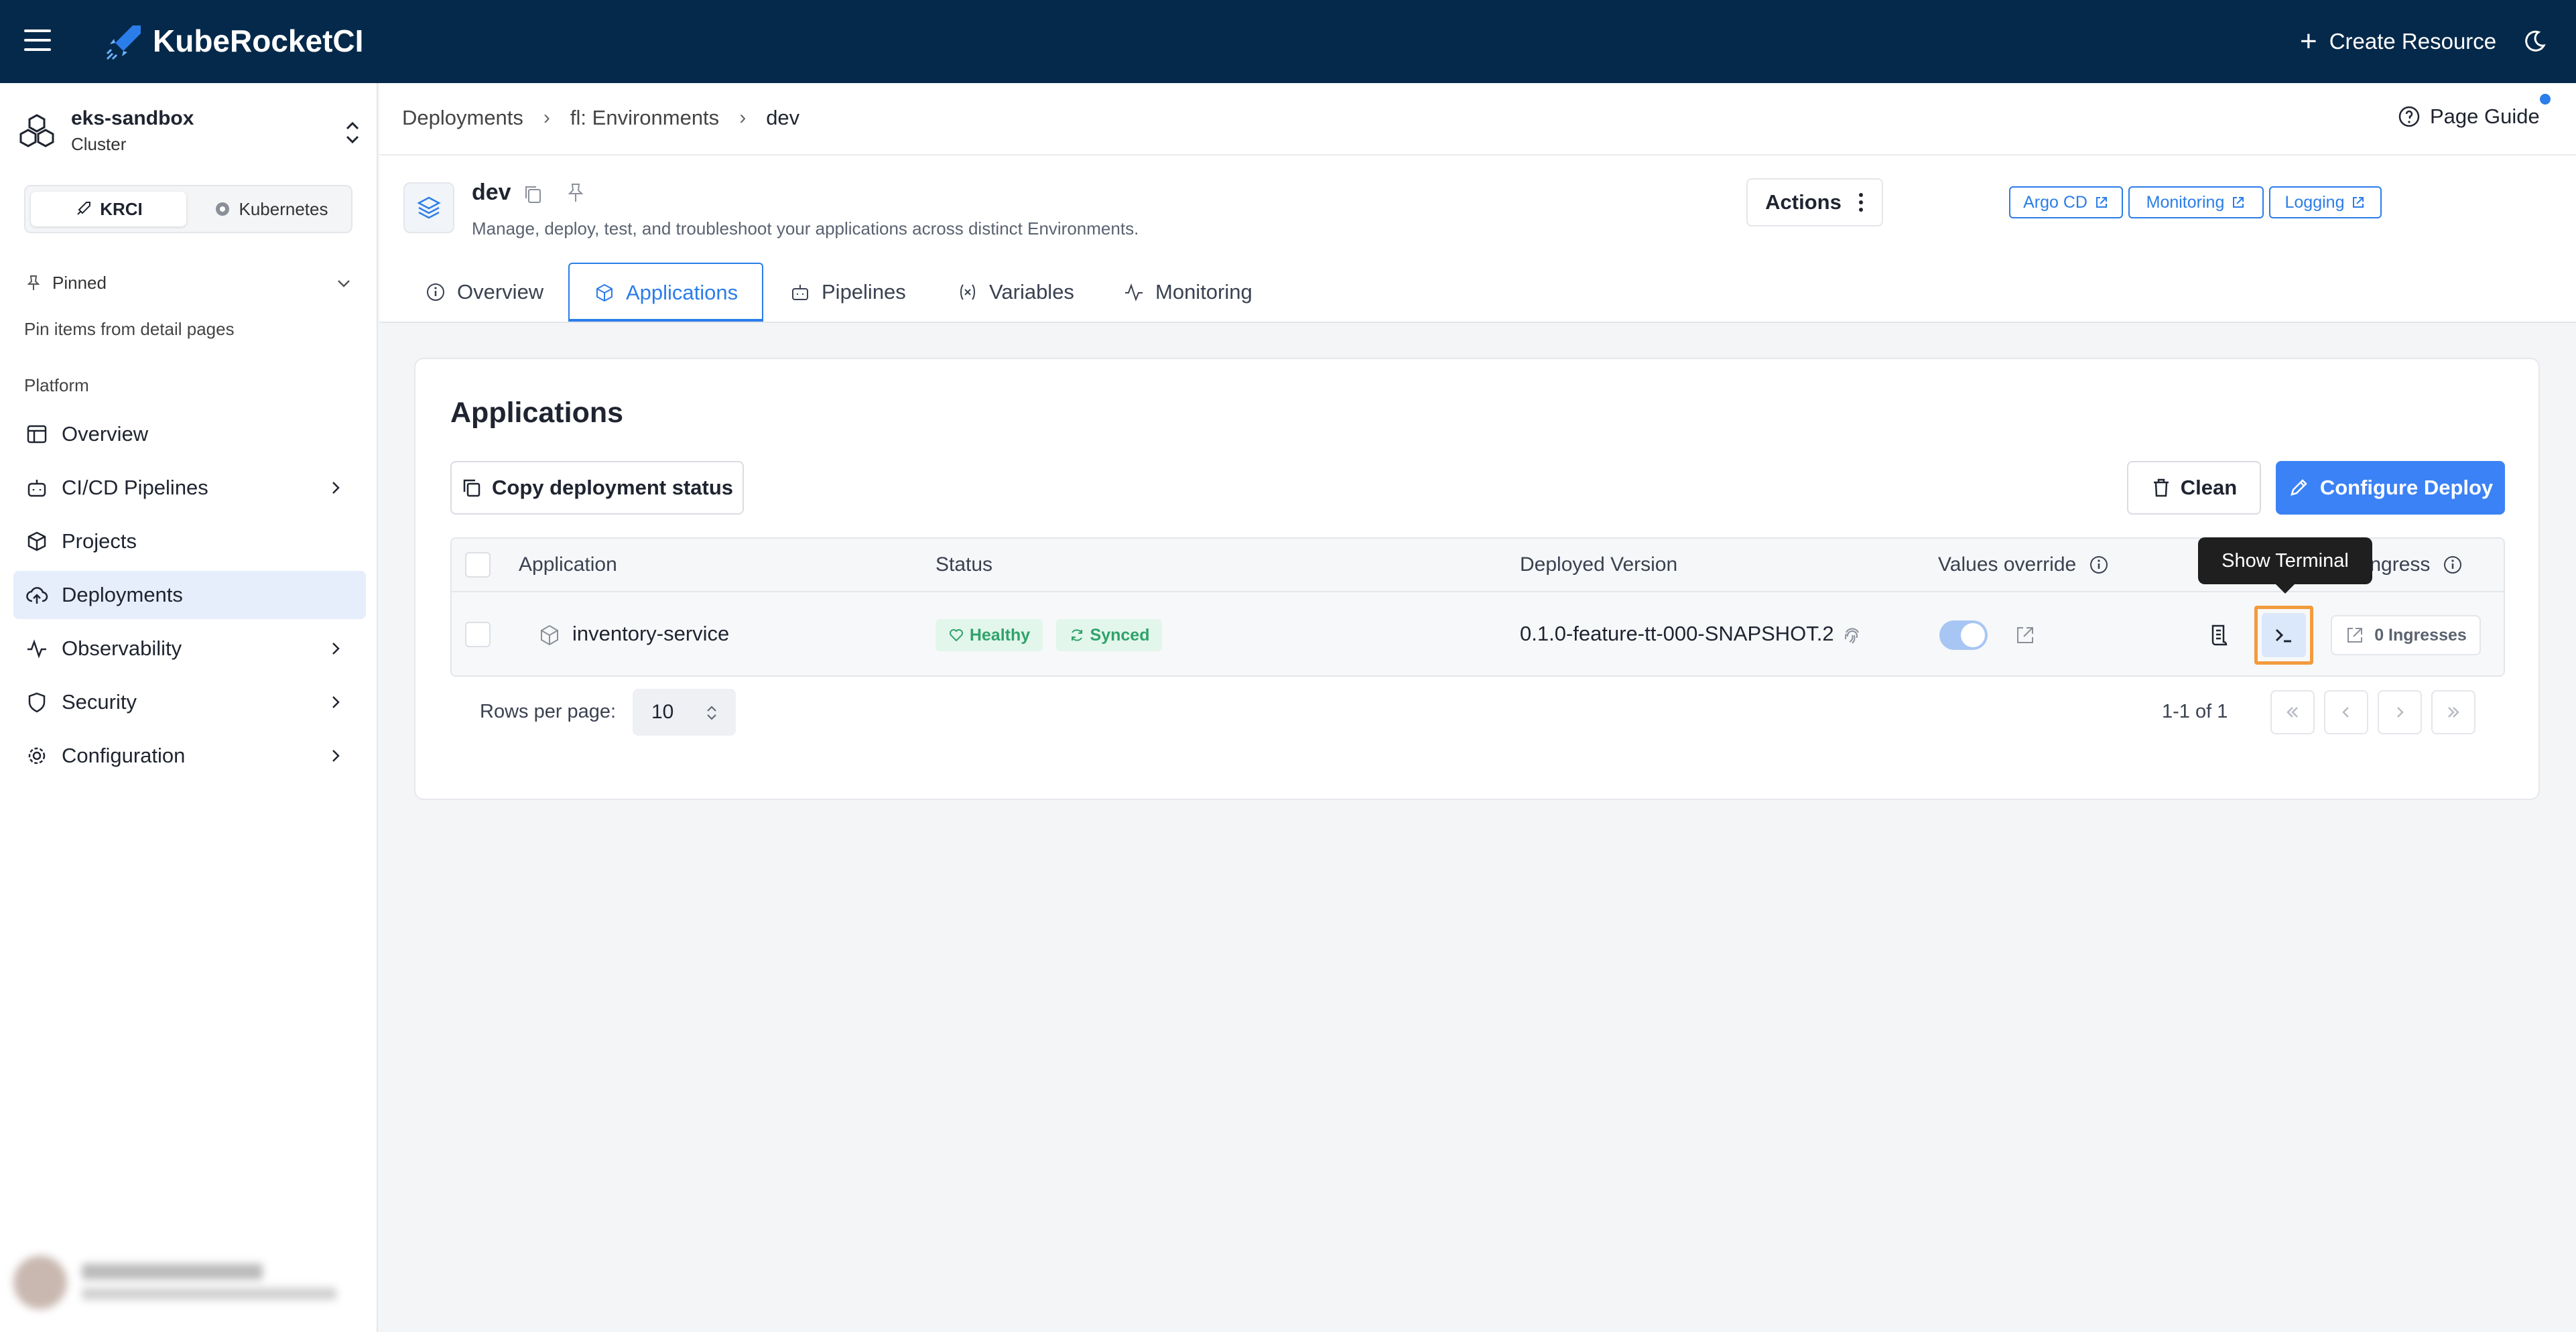  What do you see at coordinates (123, 42) in the screenshot?
I see `rocket-logo-icon` at bounding box center [123, 42].